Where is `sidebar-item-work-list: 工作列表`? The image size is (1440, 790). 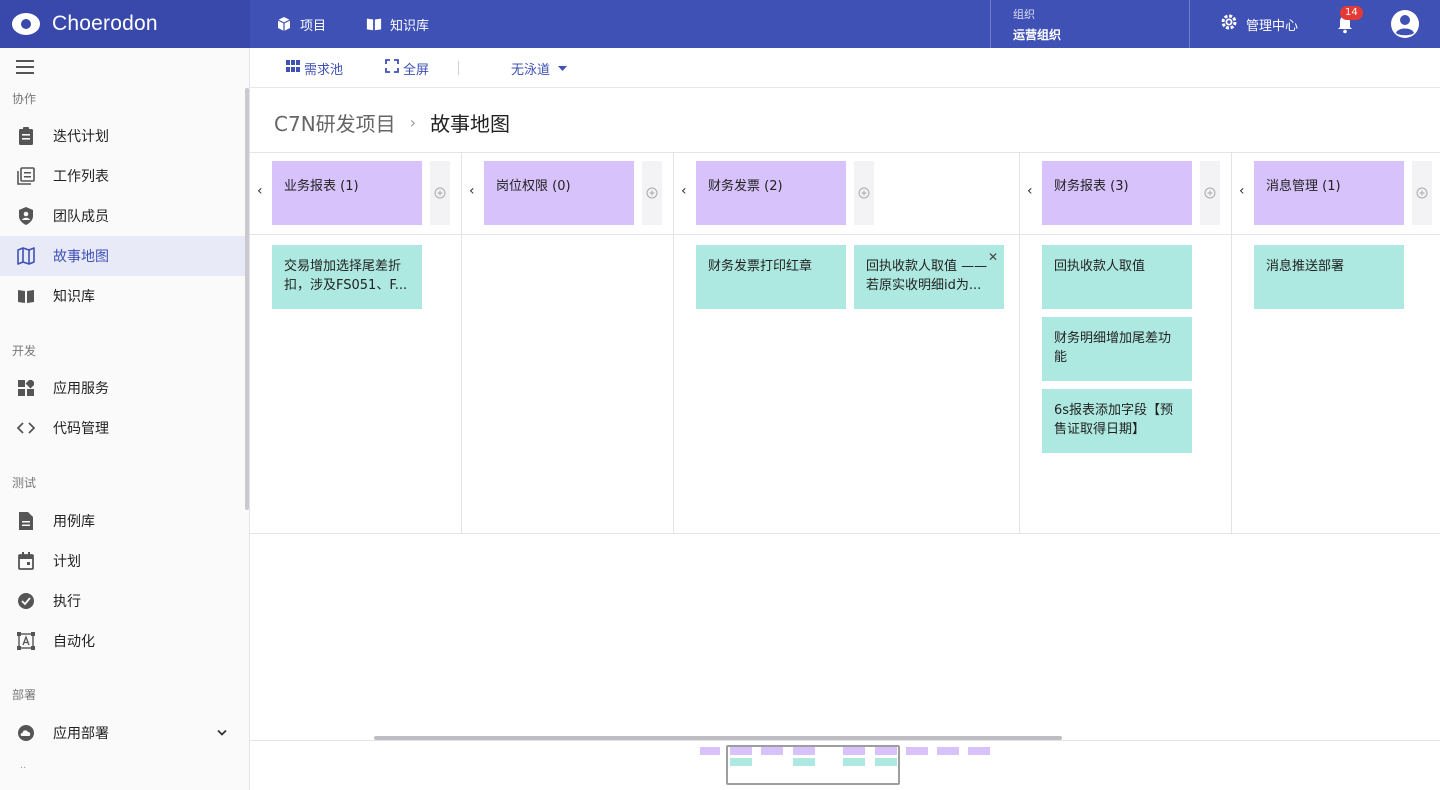 sidebar-item-work-list: 工作列表 is located at coordinates (122, 176).